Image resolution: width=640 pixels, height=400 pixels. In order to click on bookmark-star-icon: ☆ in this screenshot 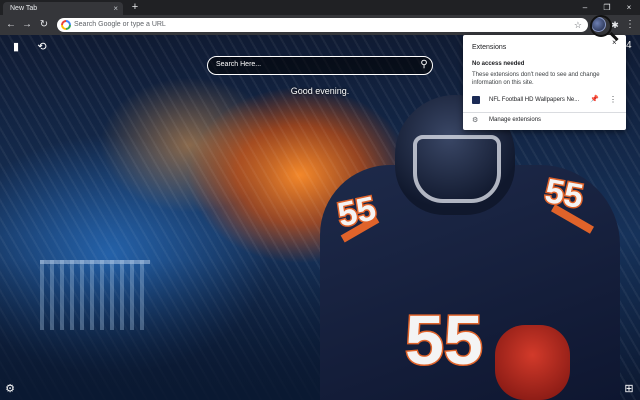, I will do `click(578, 25)`.